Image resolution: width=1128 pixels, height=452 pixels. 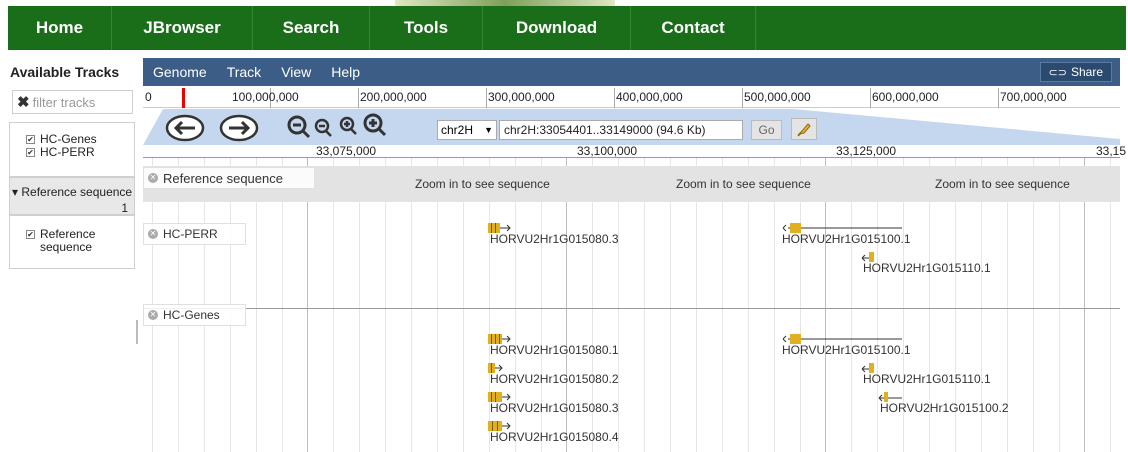 I want to click on reference-sequence-category: ▾ Reference sequence 1, so click(x=72, y=196).